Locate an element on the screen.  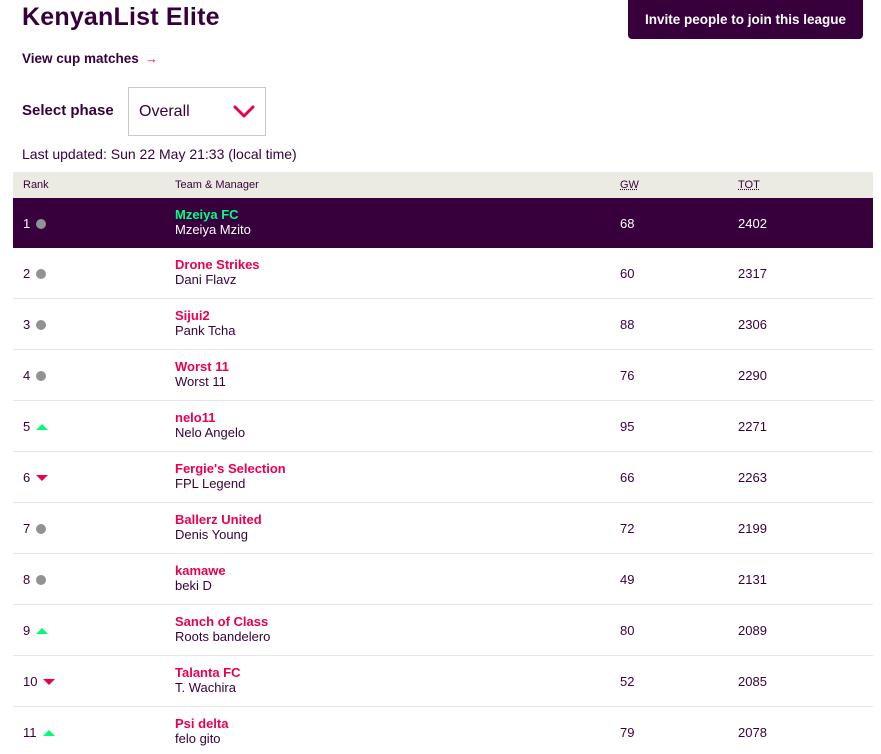
team-manager-header: Team & Manager is located at coordinates (217, 185).